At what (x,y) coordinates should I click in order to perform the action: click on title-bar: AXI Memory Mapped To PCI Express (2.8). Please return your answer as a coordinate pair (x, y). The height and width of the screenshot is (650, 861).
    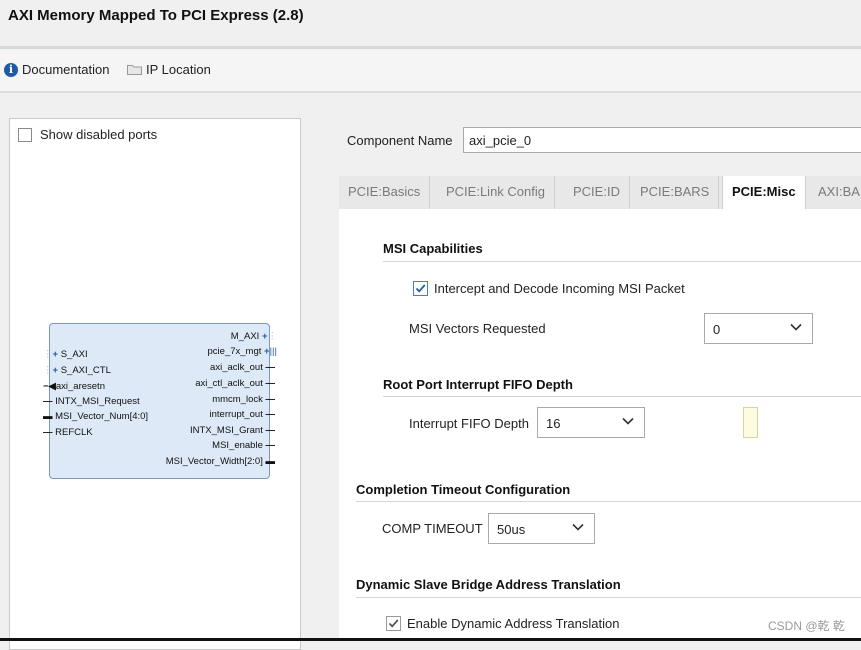
    Looking at the image, I should click on (430, 23).